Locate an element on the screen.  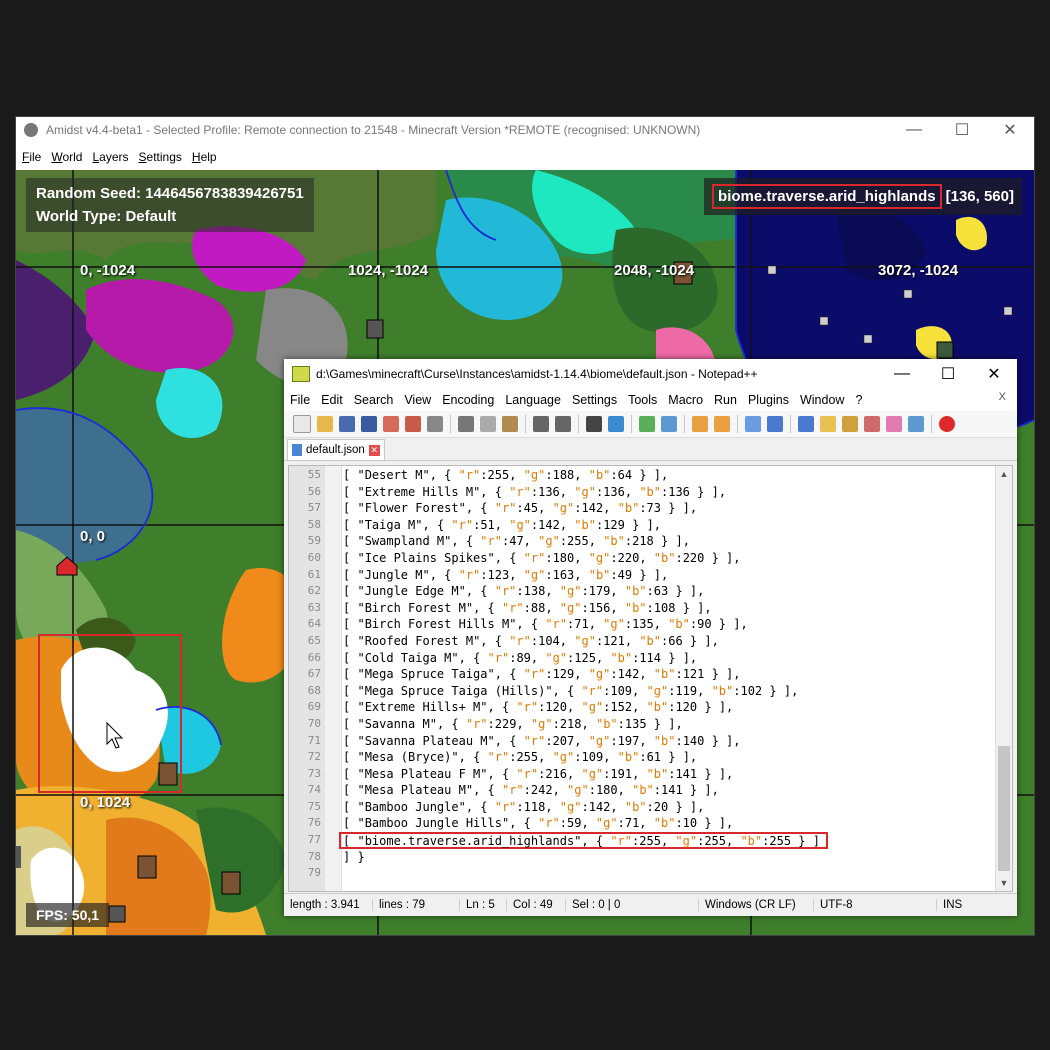
line-number: 58 is located at coordinates (314, 524).